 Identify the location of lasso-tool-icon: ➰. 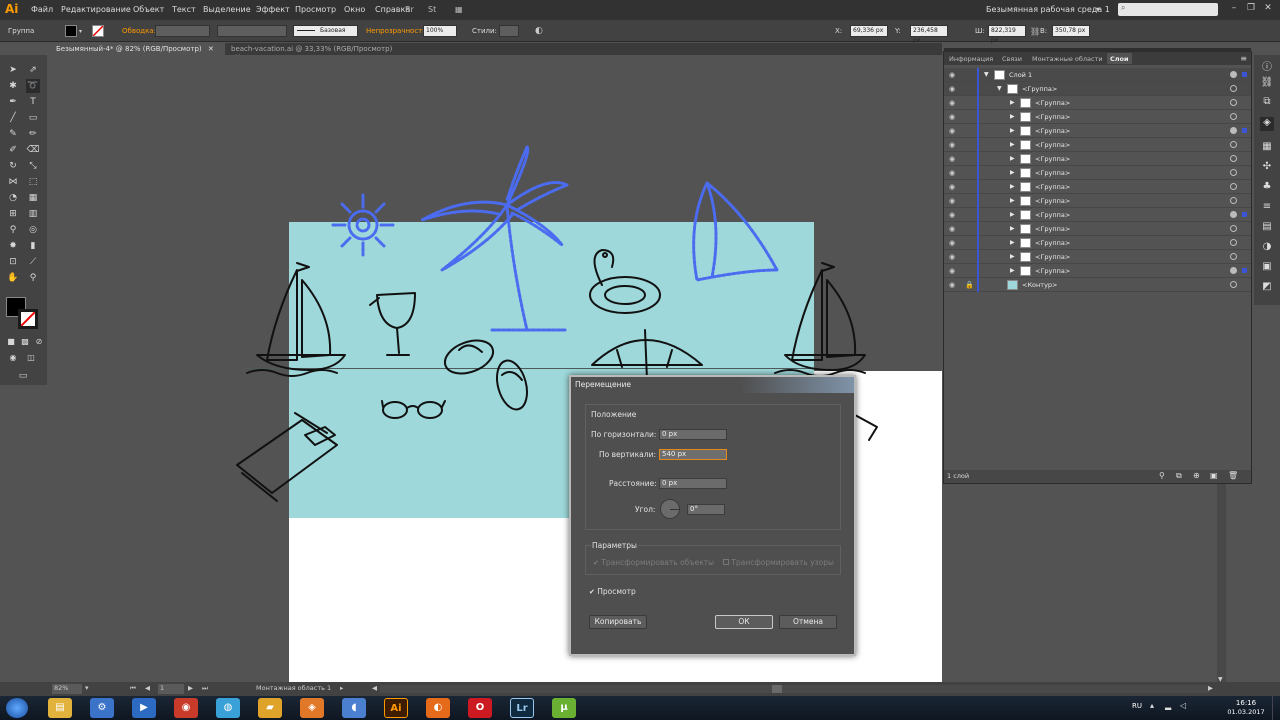
(33, 86).